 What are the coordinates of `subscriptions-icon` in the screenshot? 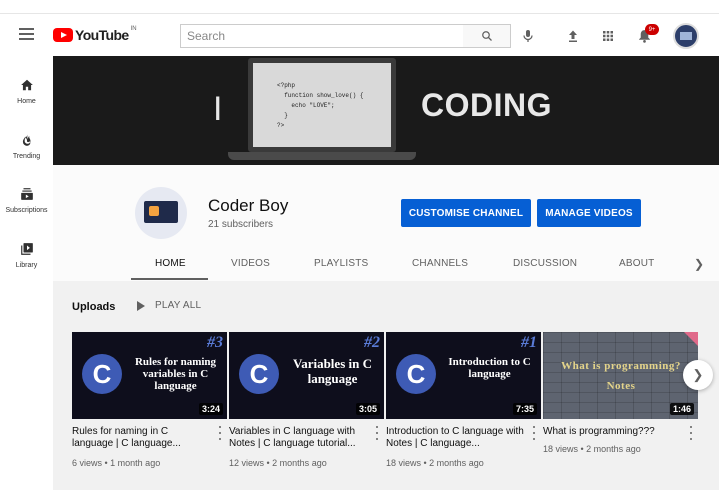 It's located at (26, 194).